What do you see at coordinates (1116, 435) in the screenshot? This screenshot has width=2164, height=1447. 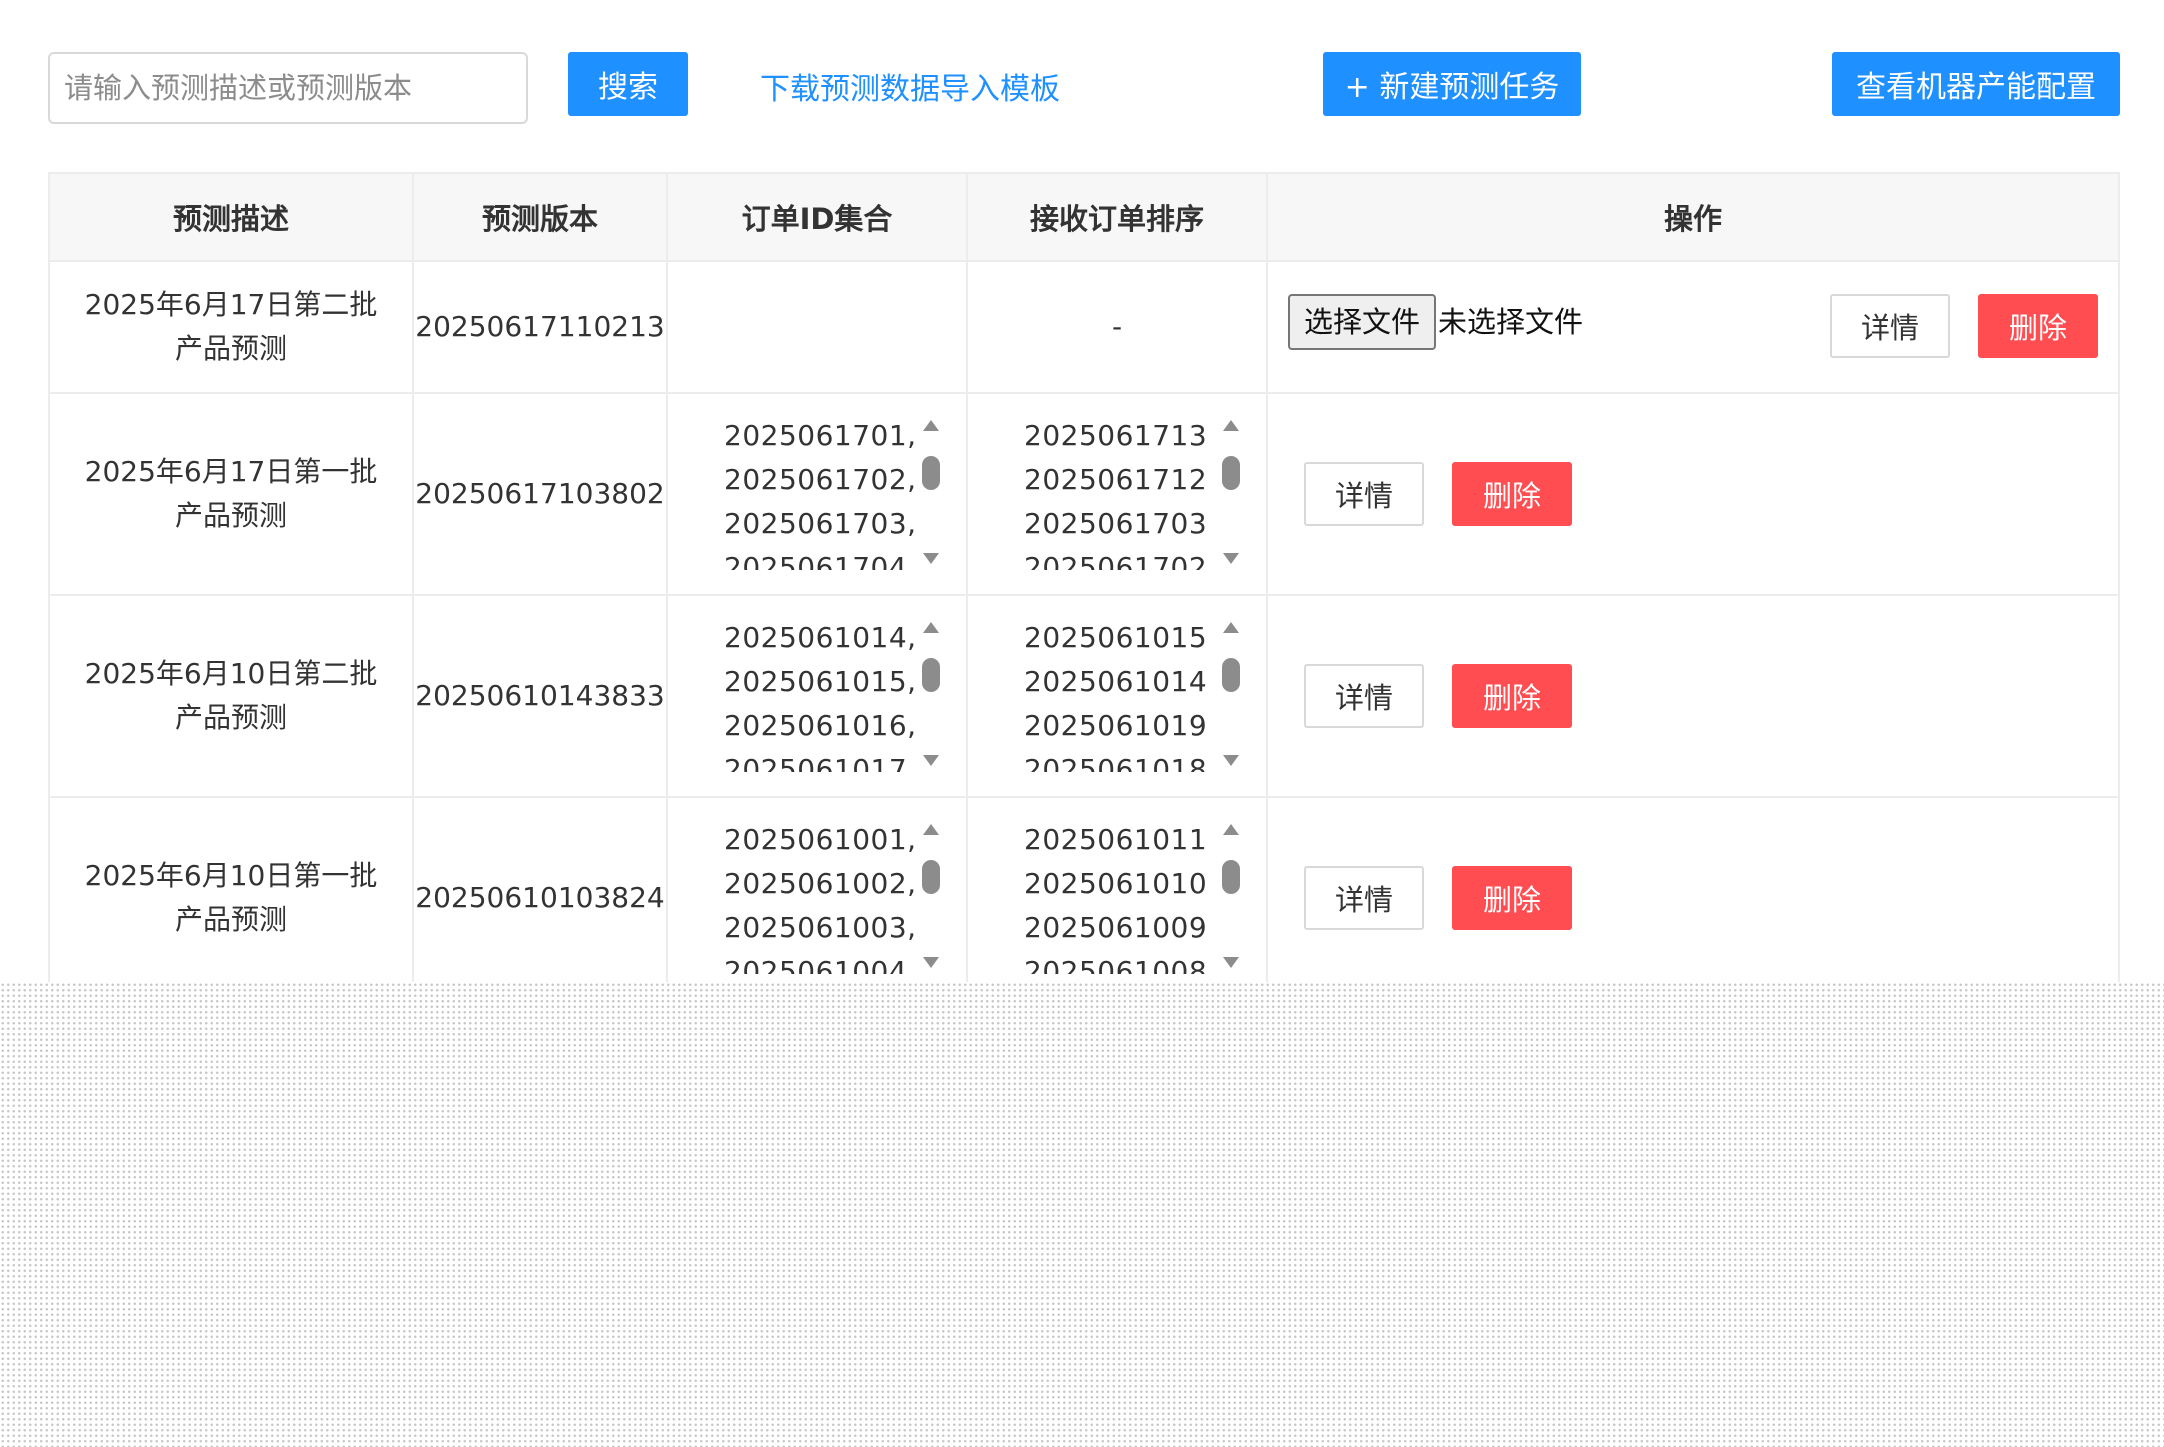 I see `list-item: 2025061713` at bounding box center [1116, 435].